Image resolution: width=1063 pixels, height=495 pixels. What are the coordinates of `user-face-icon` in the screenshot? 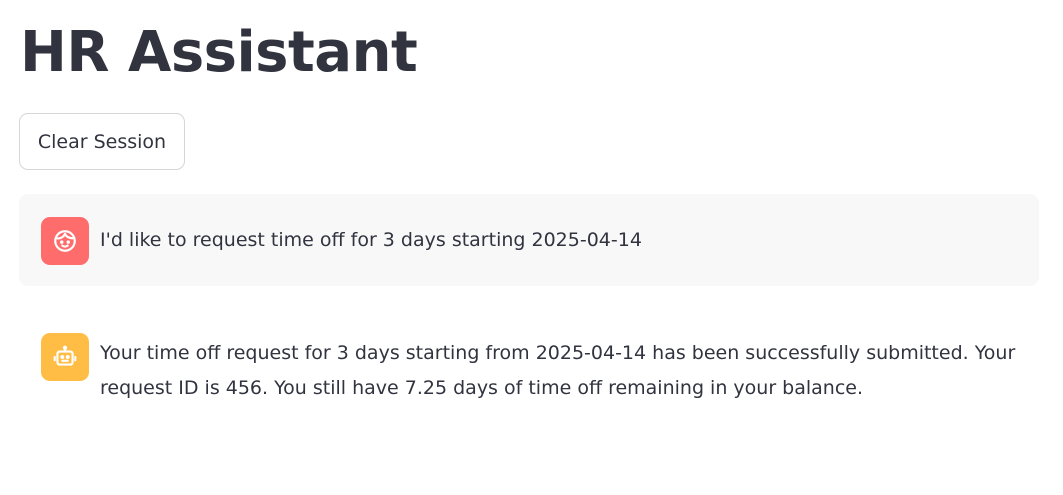 It's located at (65, 241).